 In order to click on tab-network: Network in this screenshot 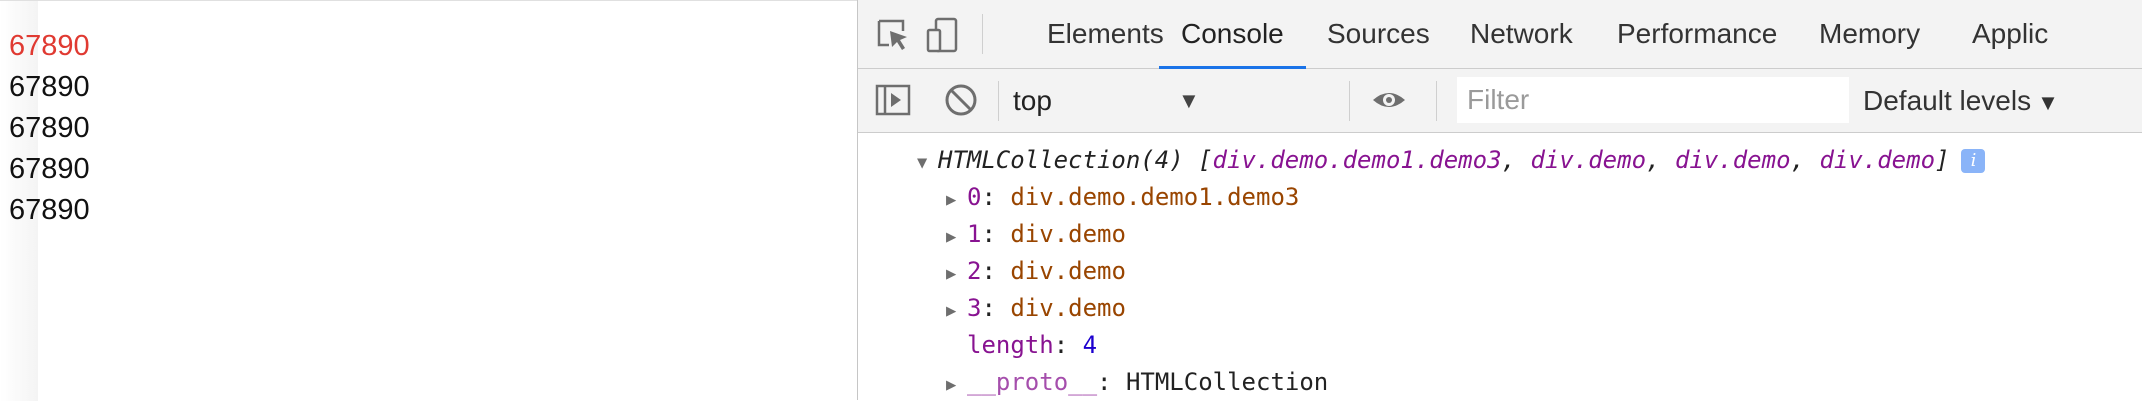, I will do `click(1521, 34)`.